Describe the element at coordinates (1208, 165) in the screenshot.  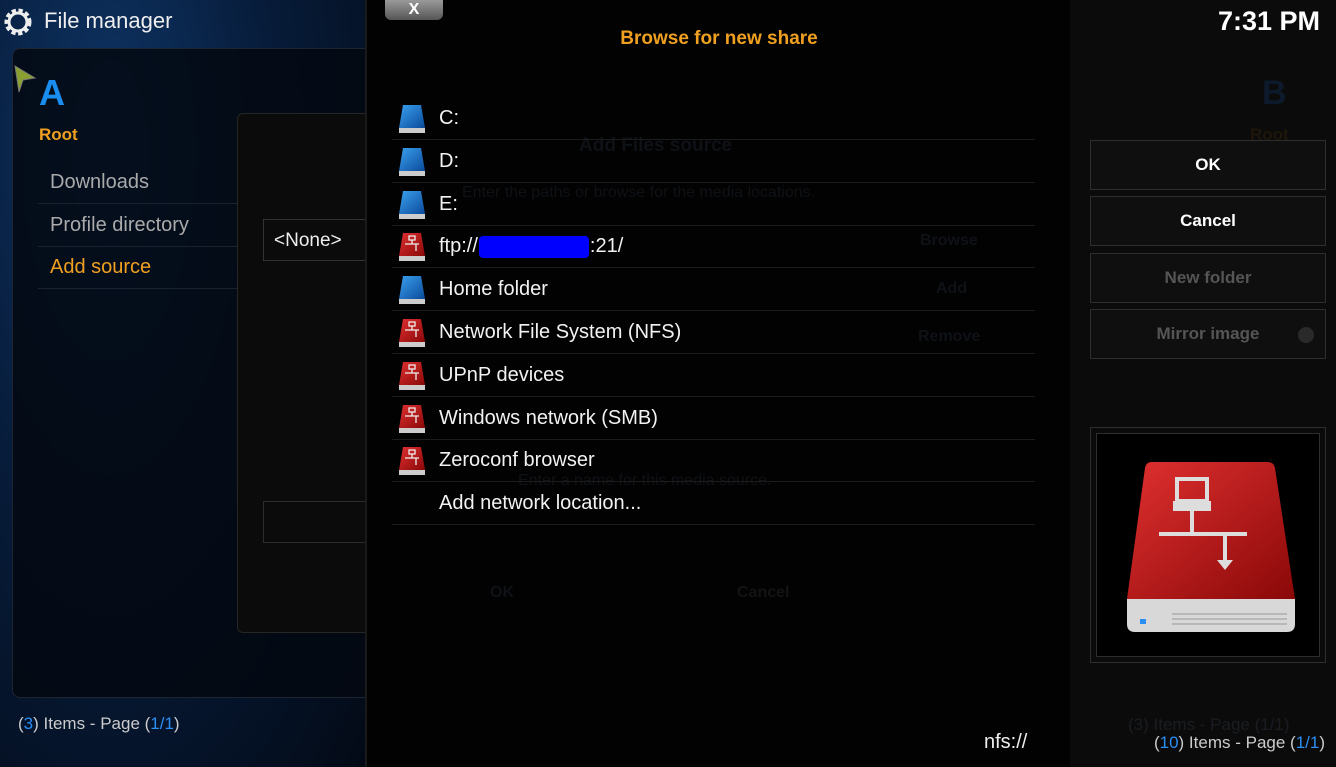
I see `ok-button: OK` at that location.